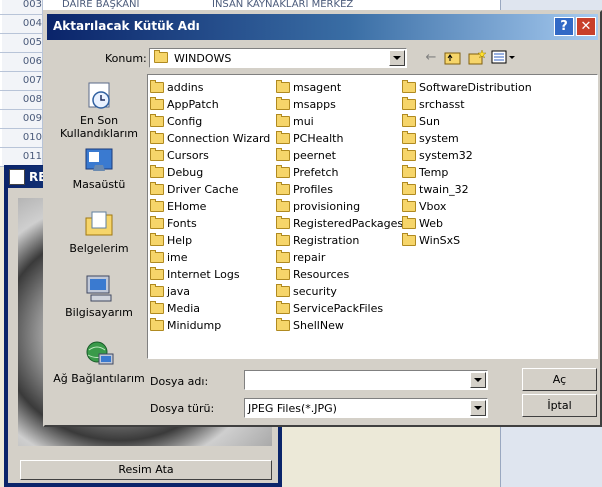 Image resolution: width=602 pixels, height=487 pixels. I want to click on folder-item: java, so click(170, 291).